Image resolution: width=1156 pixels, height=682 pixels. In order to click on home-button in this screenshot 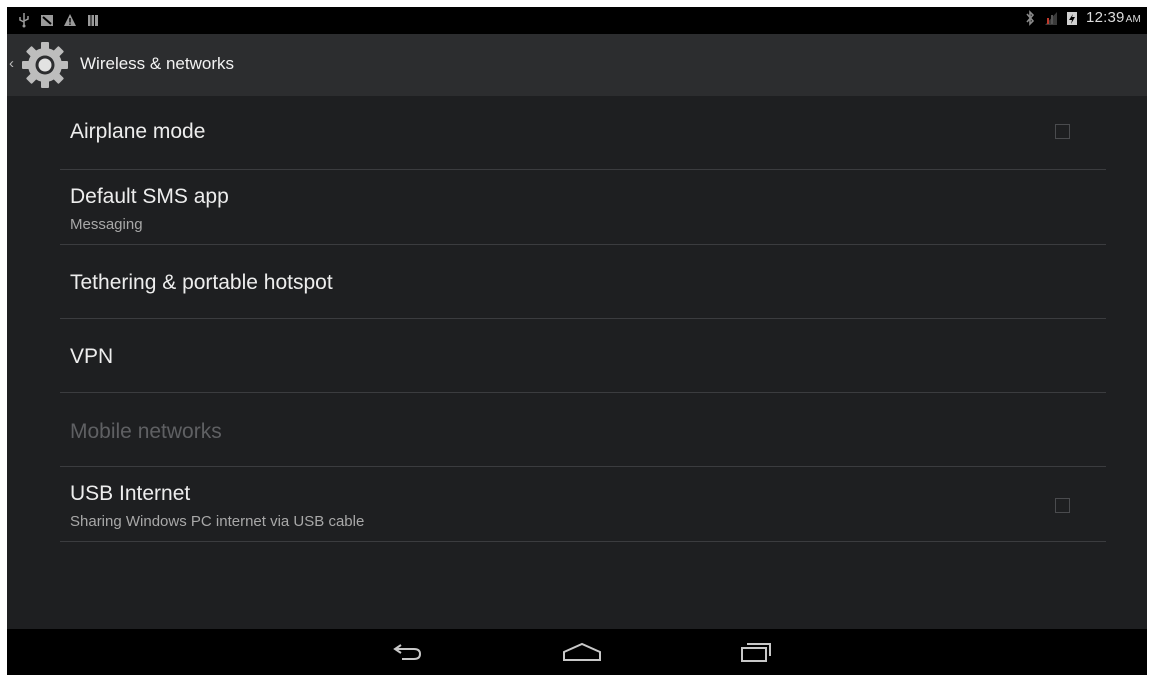, I will do `click(582, 652)`.